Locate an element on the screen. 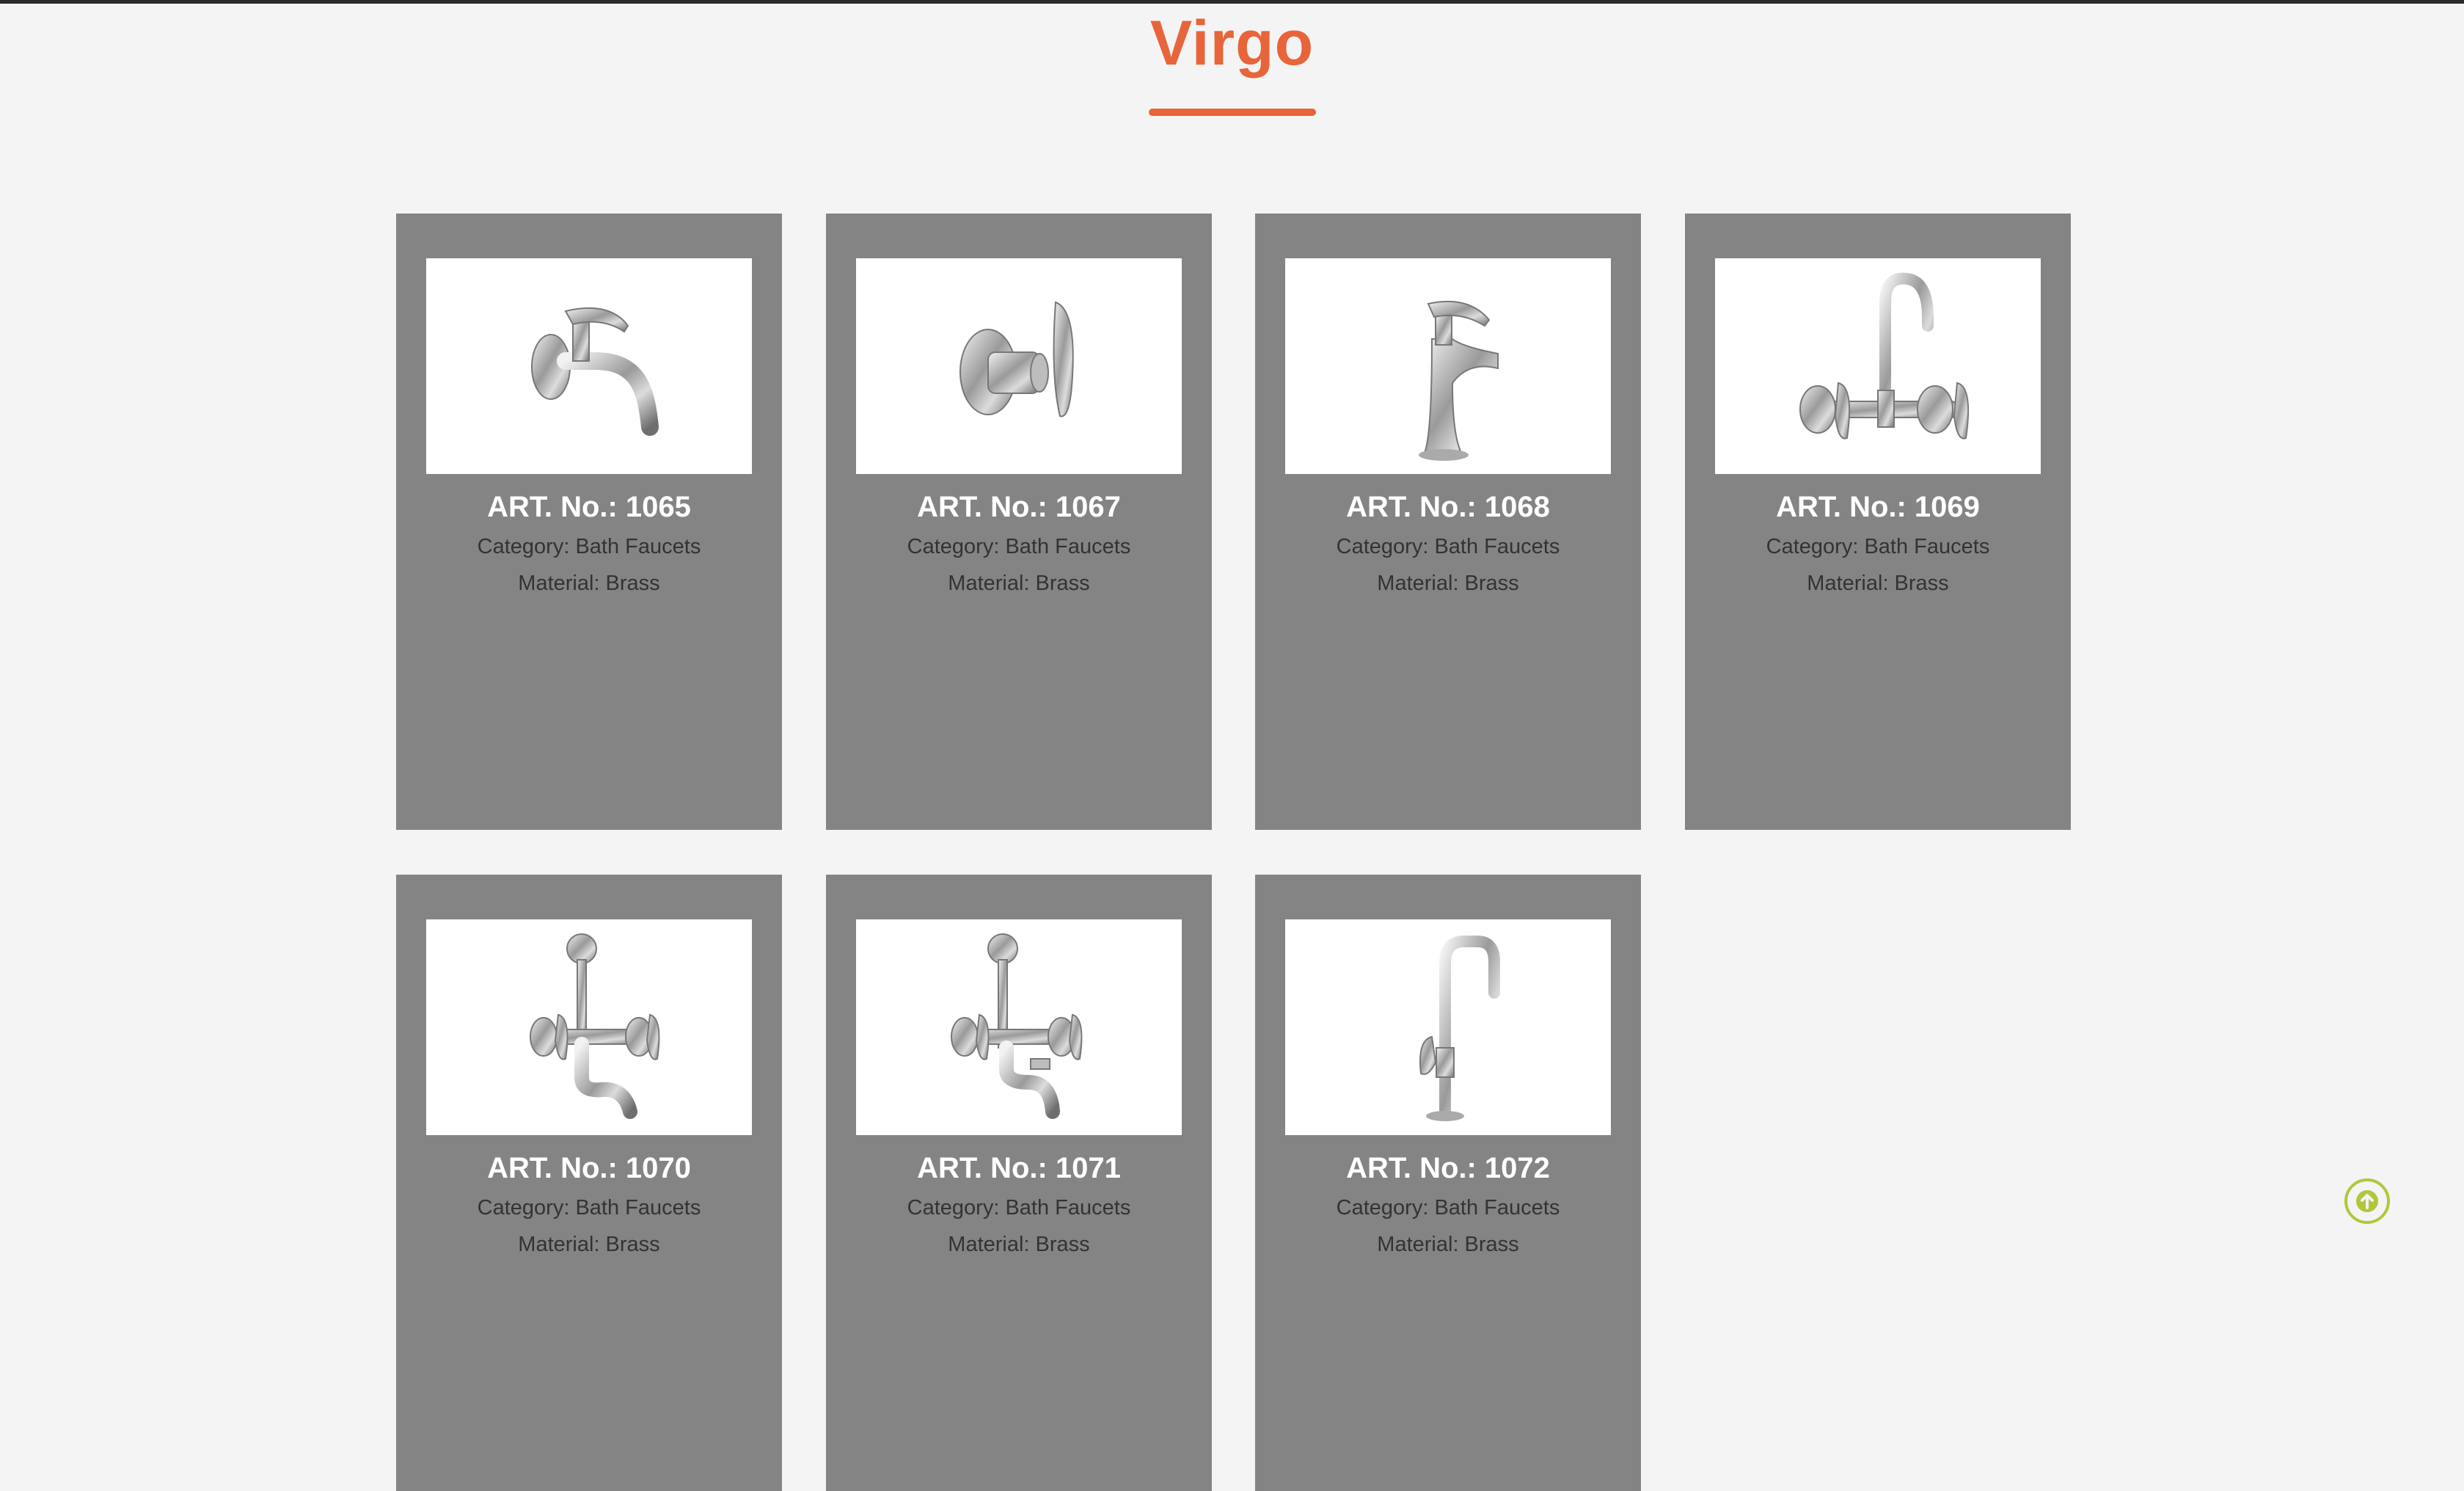 The width and height of the screenshot is (2464, 1491). product-art-number: ART. No.: 1068 is located at coordinates (1448, 507).